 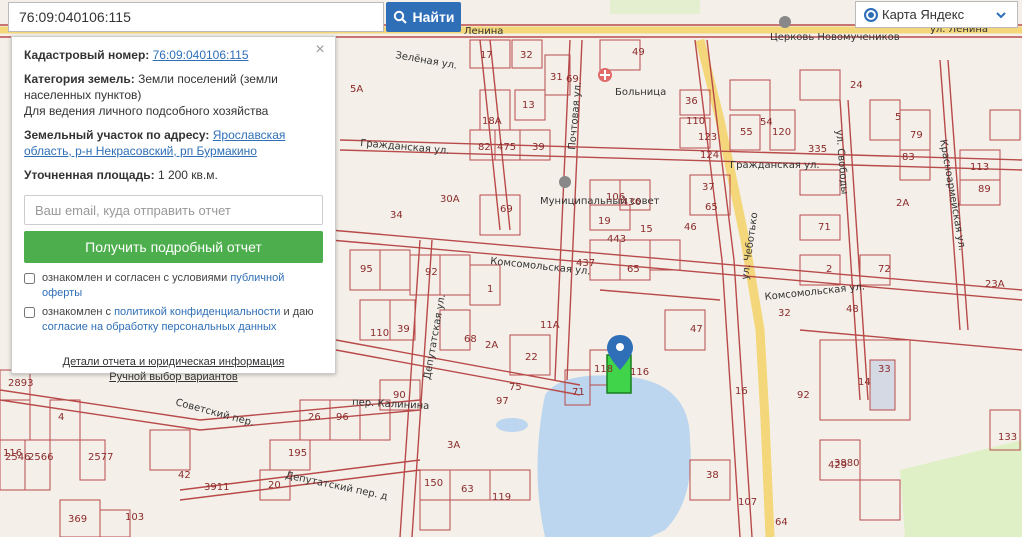 I want to click on cadastral-number-link: 76:09:040106:115, so click(x=201, y=55).